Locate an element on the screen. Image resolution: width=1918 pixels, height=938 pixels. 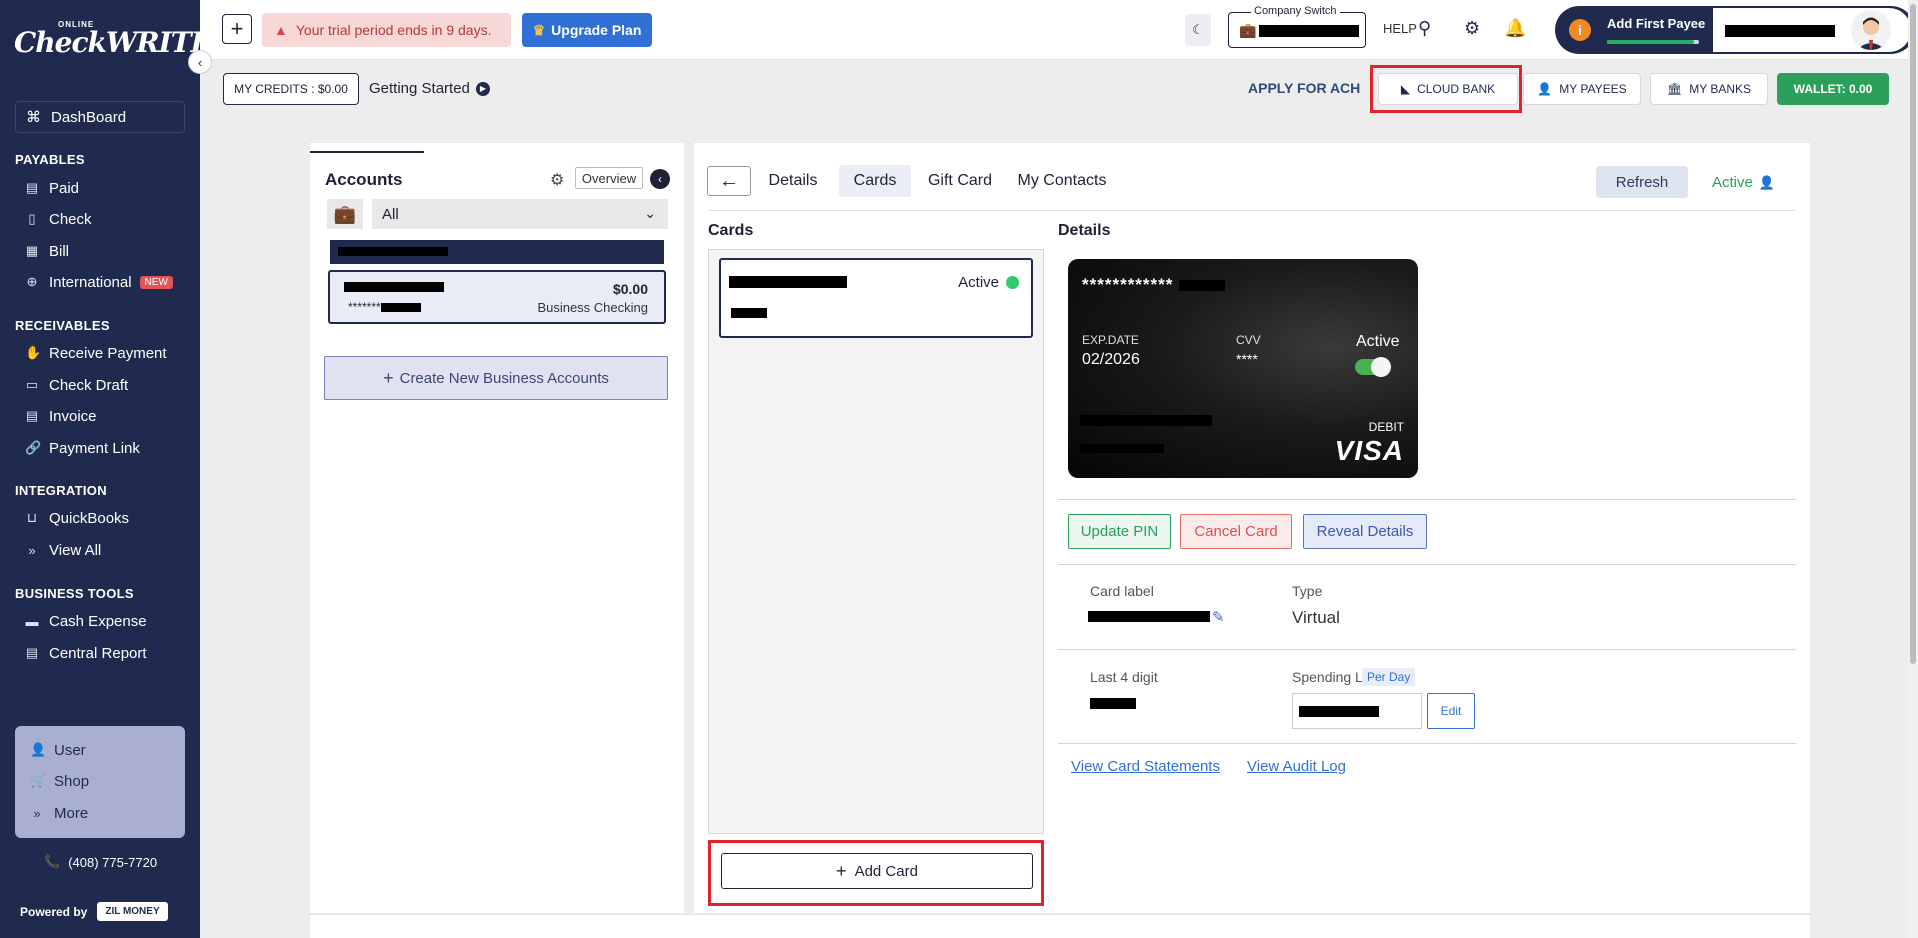
my-credits-badge: MY CREDITS : $0.00 is located at coordinates (291, 89).